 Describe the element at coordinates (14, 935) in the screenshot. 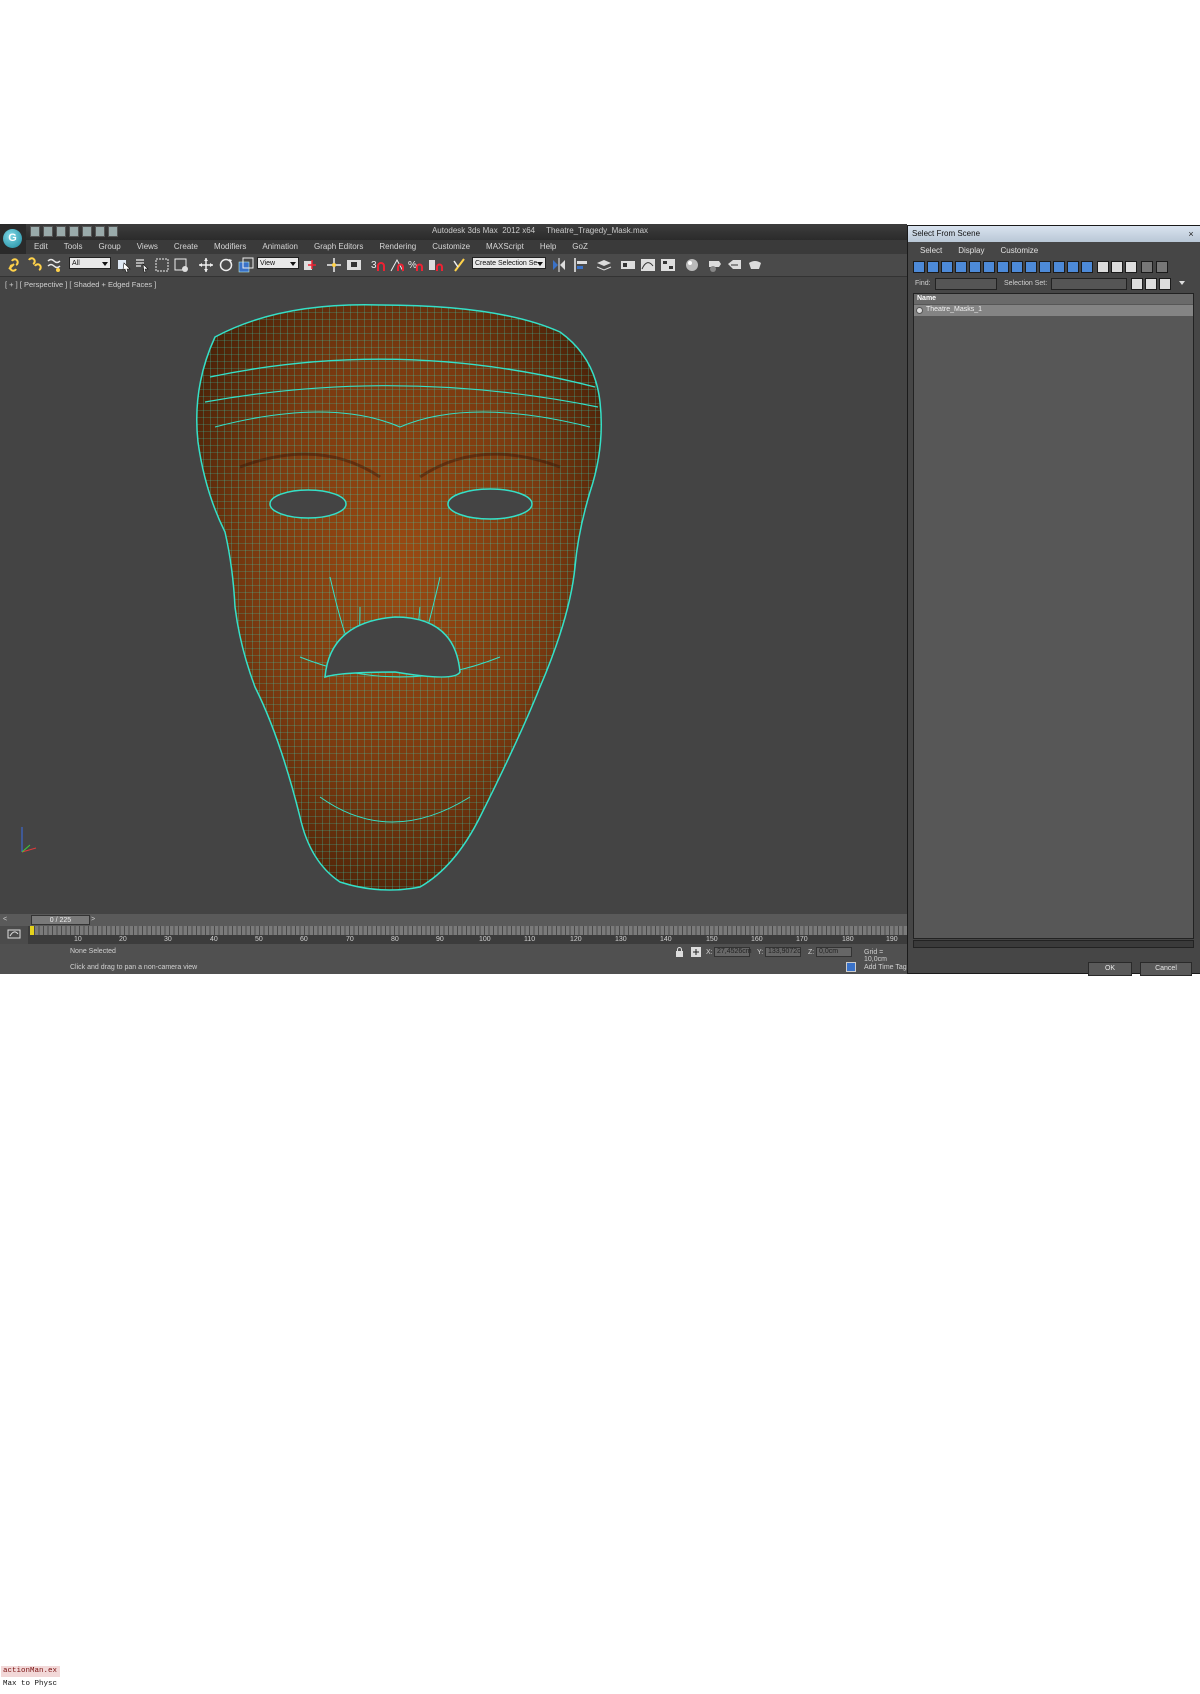

I see `mini-curve-editor-icon` at that location.